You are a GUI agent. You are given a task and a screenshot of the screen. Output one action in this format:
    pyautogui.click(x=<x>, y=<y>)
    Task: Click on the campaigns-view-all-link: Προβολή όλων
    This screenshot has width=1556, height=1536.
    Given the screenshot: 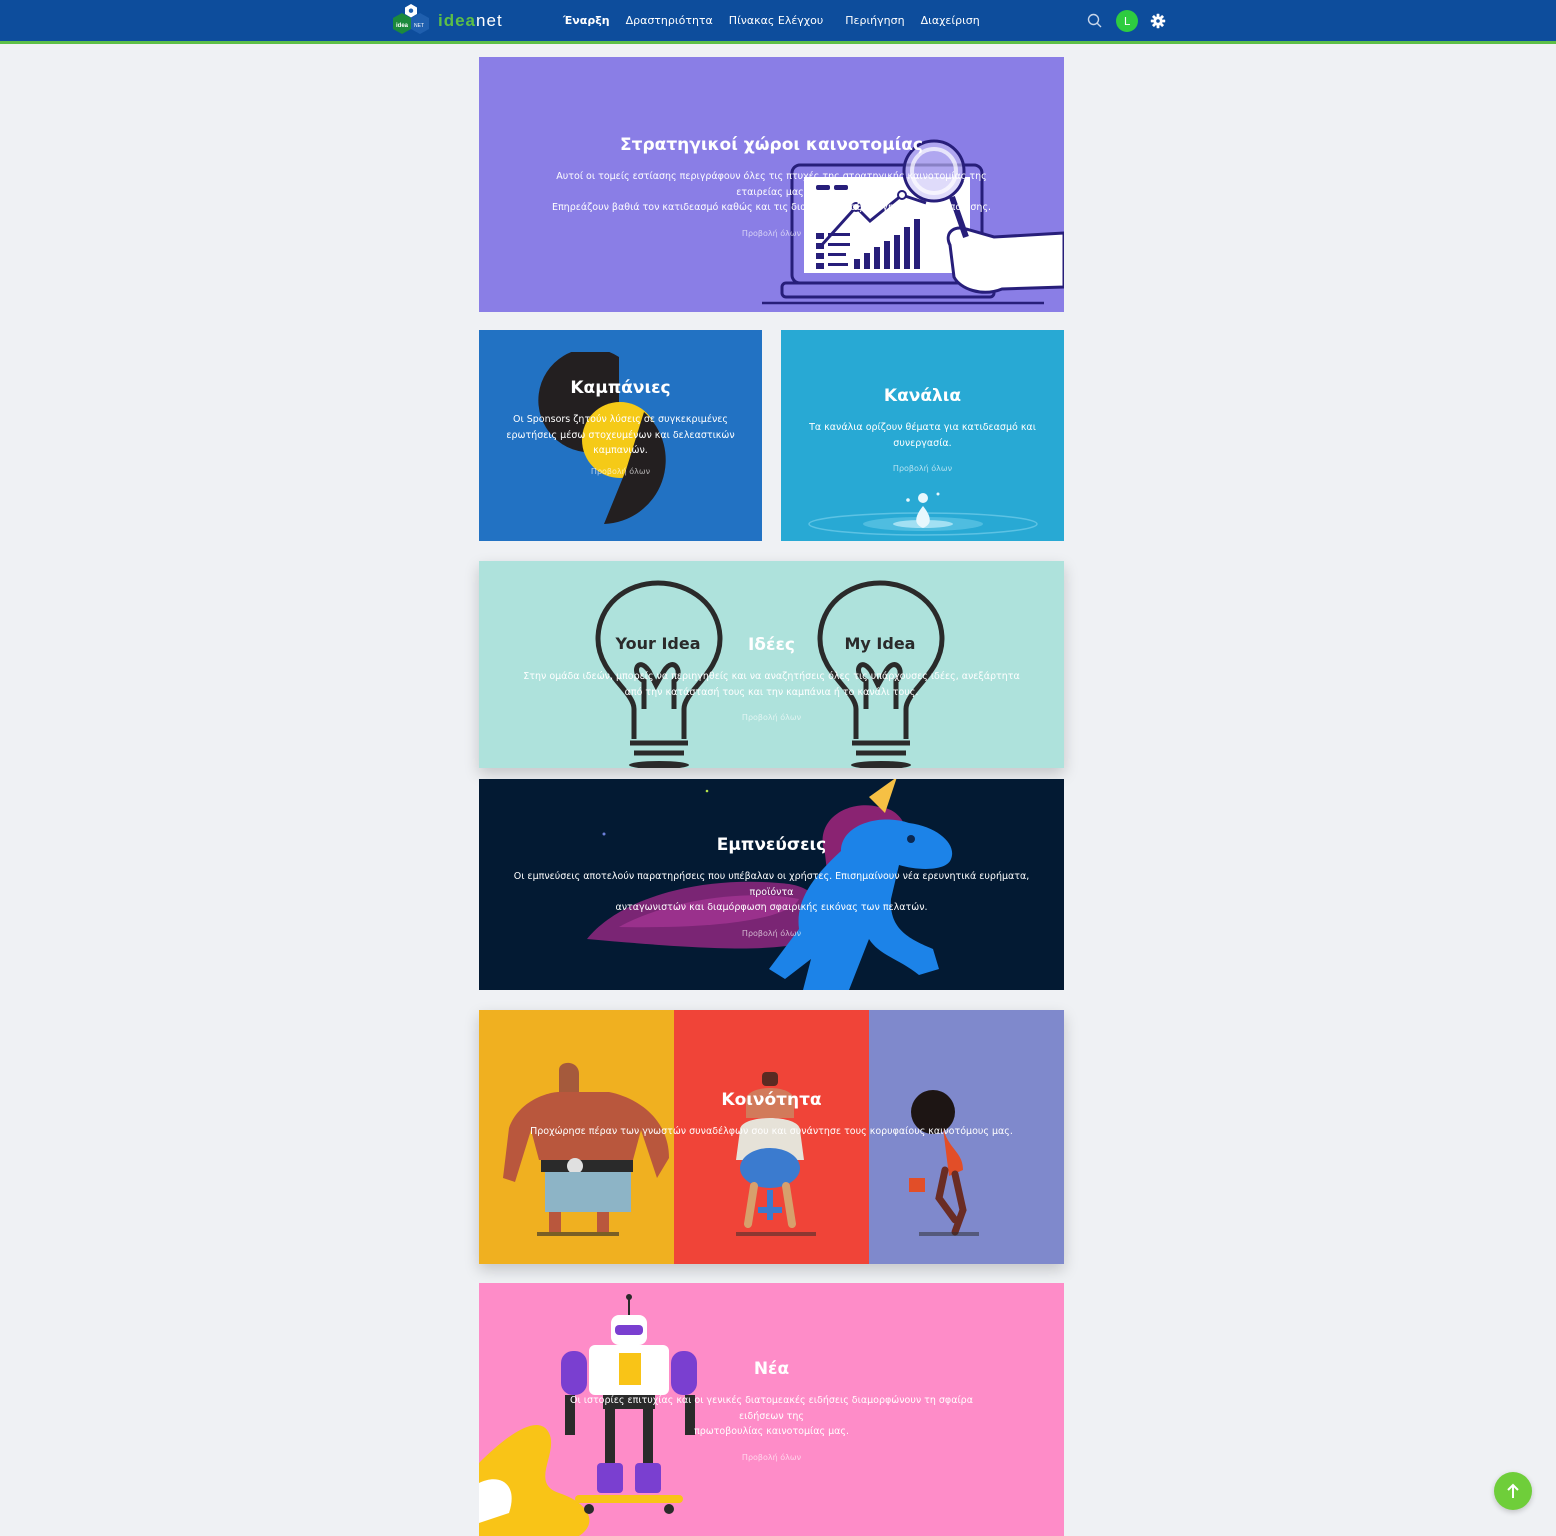 What is the action you would take?
    pyautogui.click(x=620, y=471)
    